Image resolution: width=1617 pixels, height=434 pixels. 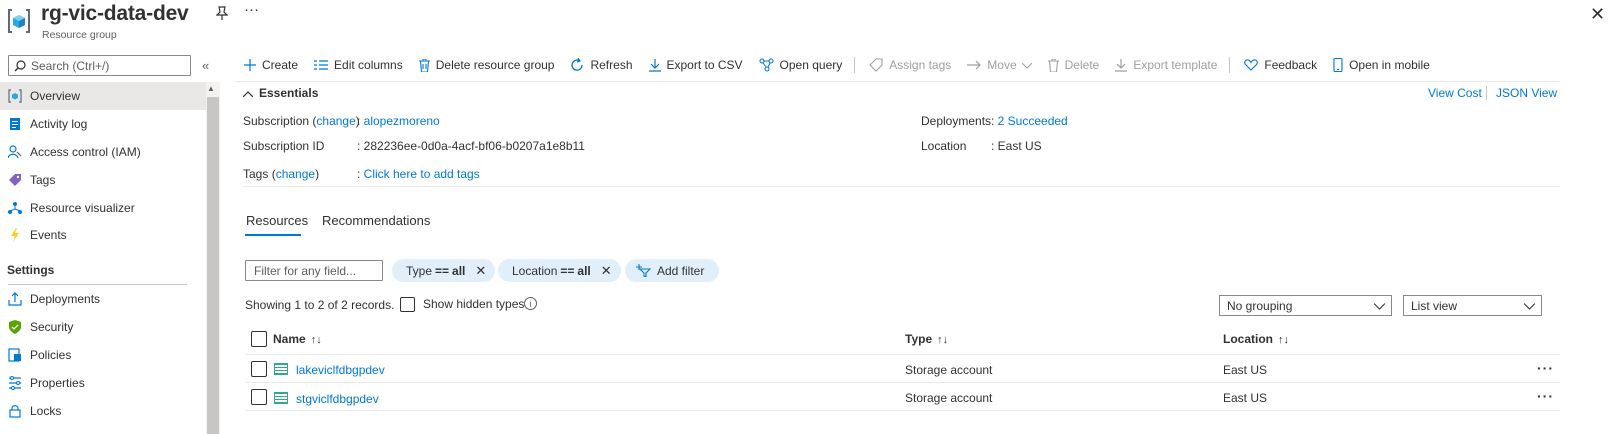 What do you see at coordinates (1597, 14) in the screenshot?
I see `close-icon: ✕` at bounding box center [1597, 14].